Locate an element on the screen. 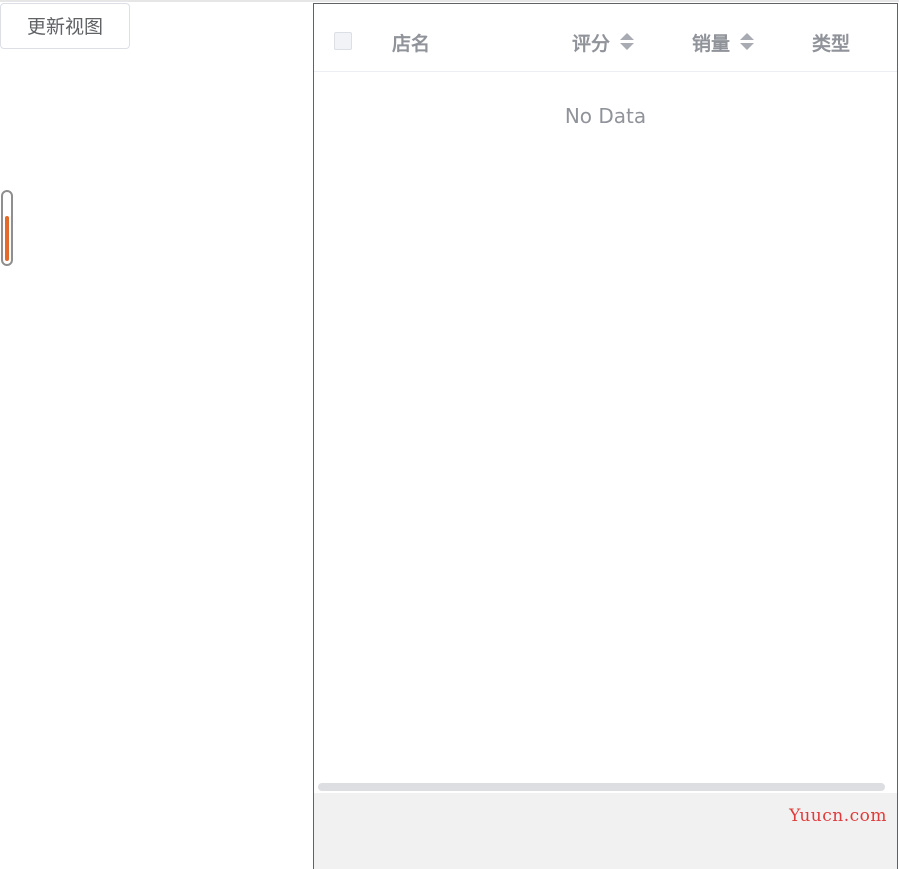 The image size is (899, 869). top-divider is located at coordinates (449, 1).